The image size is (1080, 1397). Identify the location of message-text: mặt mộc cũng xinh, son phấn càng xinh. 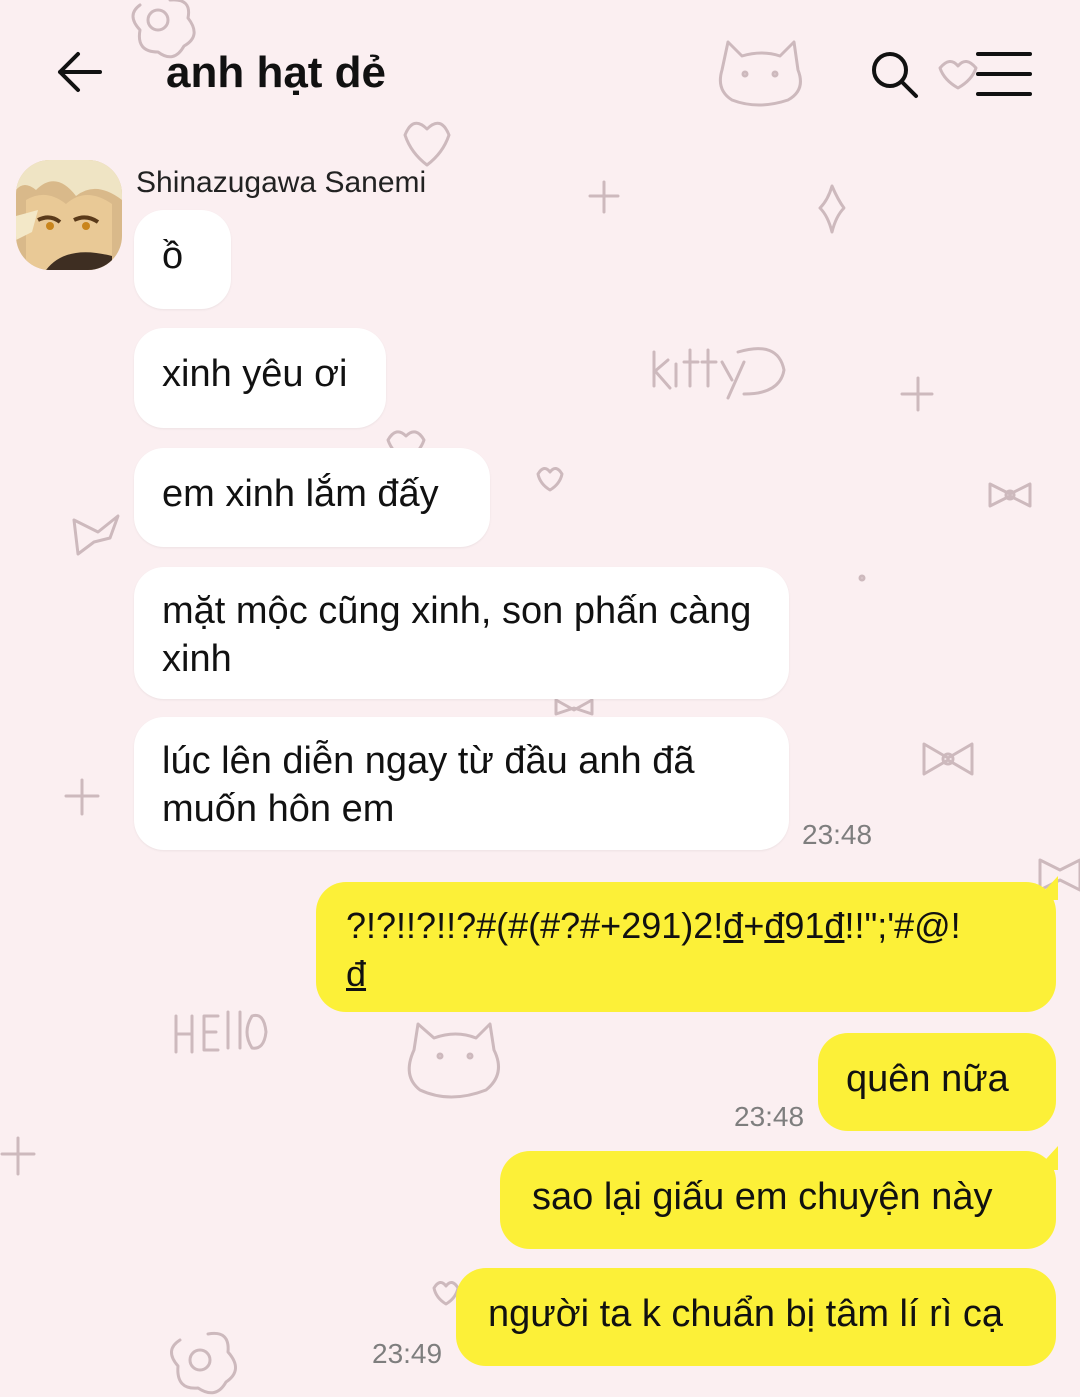
(457, 635).